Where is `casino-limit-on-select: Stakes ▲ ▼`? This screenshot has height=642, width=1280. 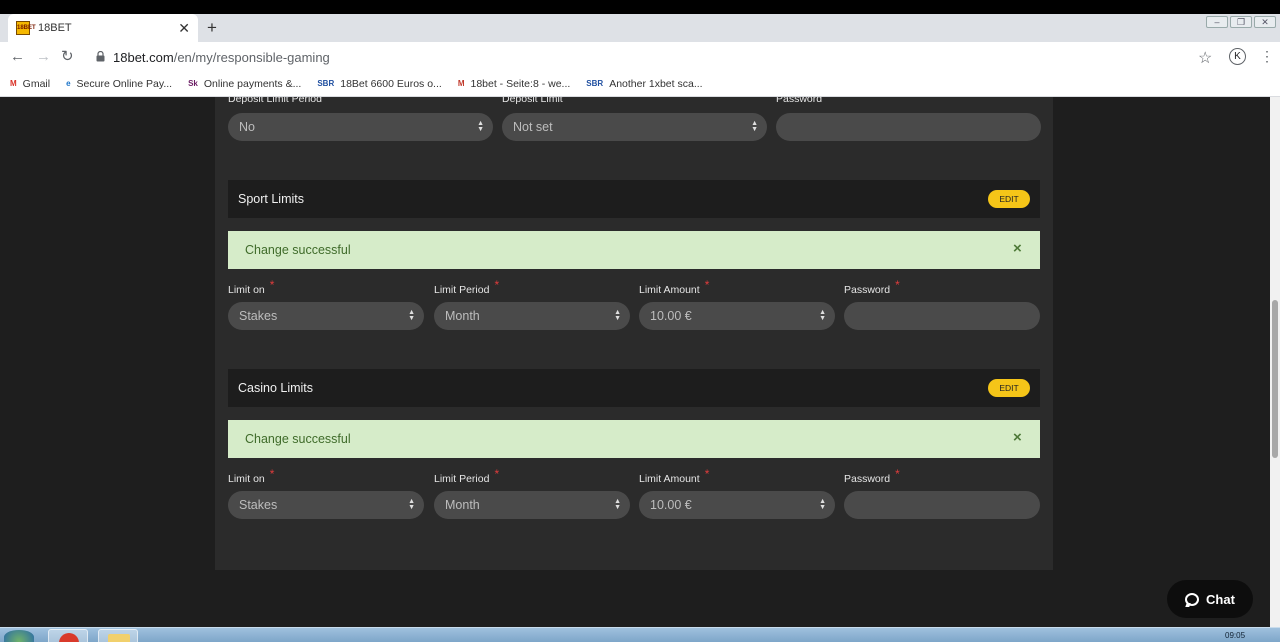 casino-limit-on-select: Stakes ▲ ▼ is located at coordinates (326, 505).